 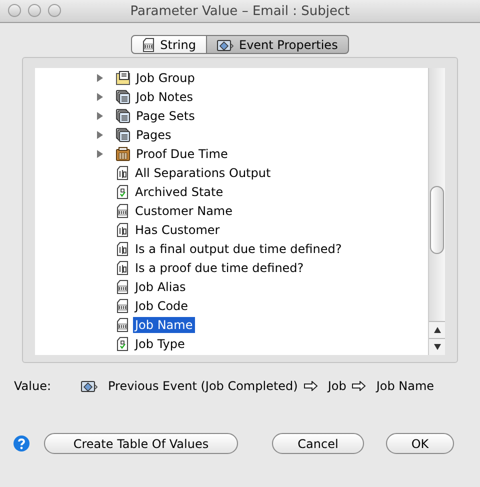 I want to click on list-item: Job Alias, so click(x=160, y=286).